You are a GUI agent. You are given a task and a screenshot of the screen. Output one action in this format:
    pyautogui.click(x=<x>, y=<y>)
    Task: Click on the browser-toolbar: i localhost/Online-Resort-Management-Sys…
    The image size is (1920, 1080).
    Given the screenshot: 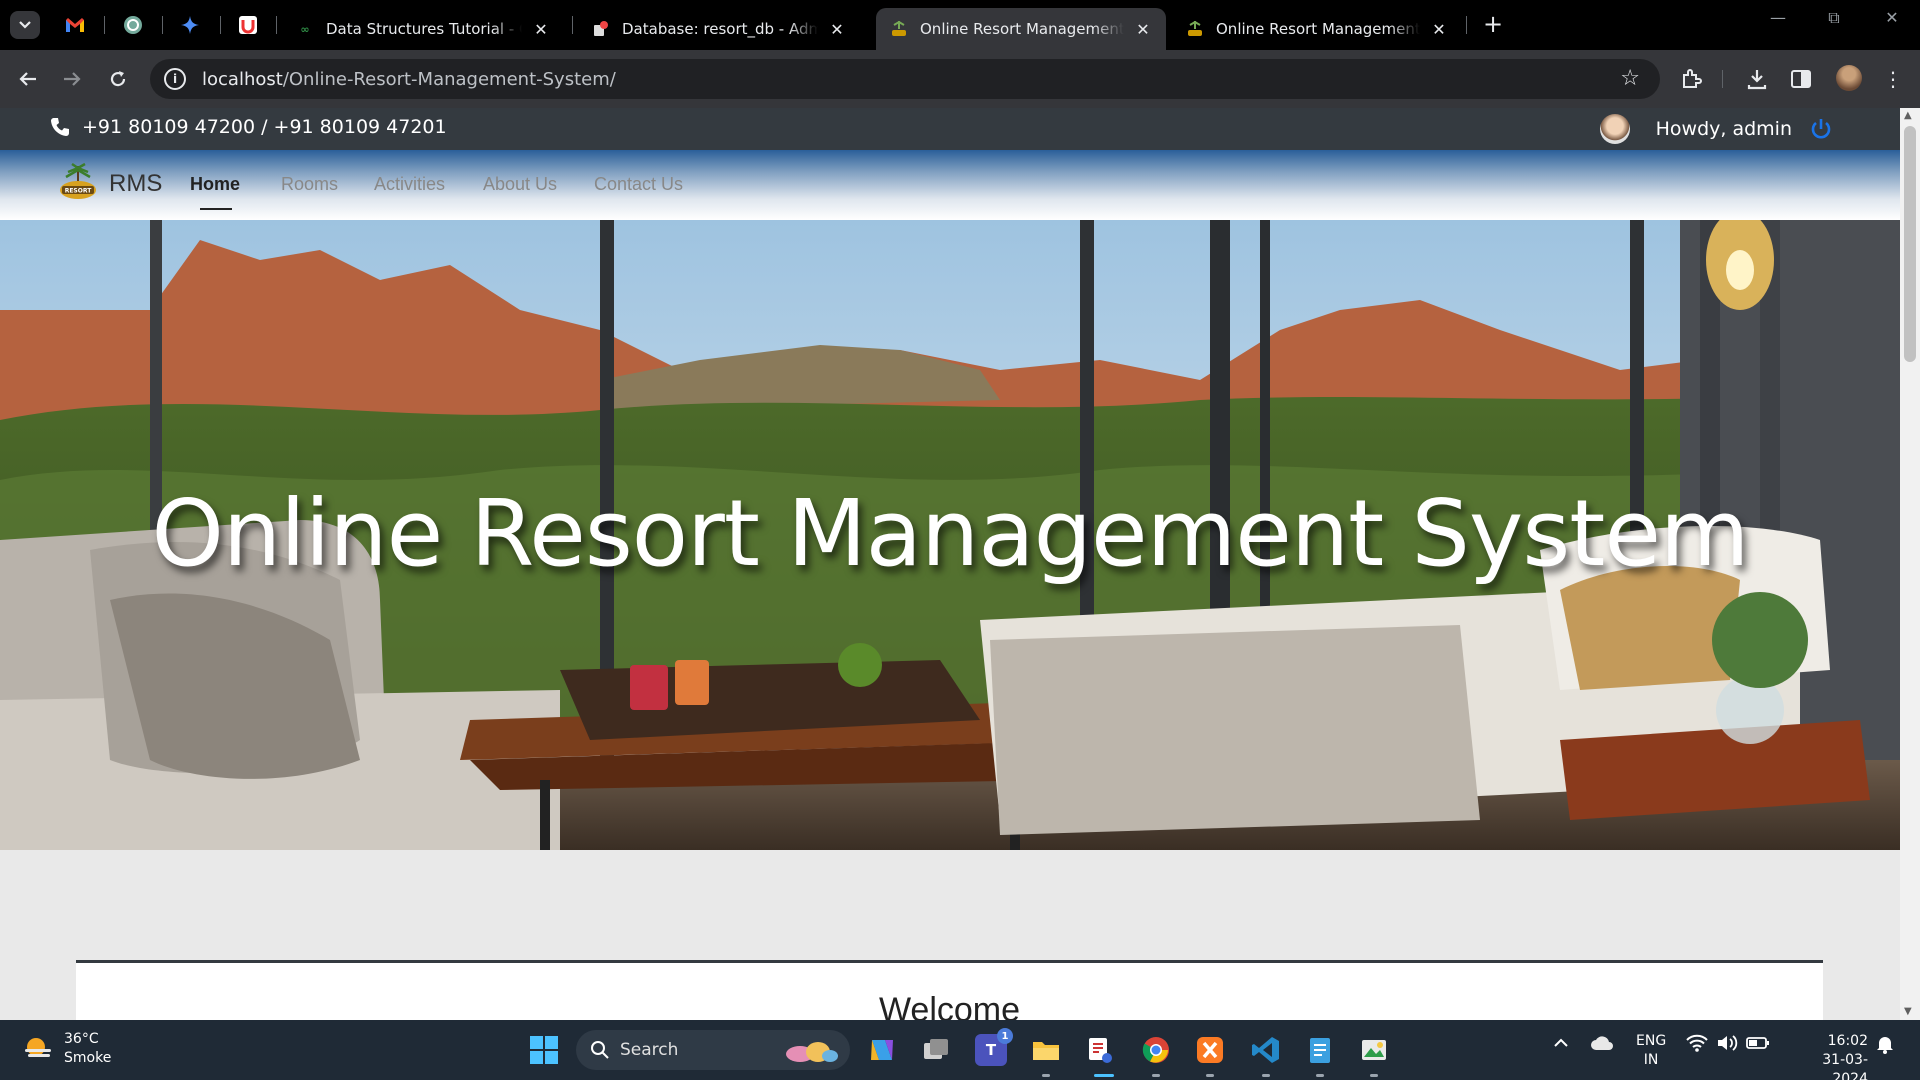 What is the action you would take?
    pyautogui.click(x=960, y=79)
    